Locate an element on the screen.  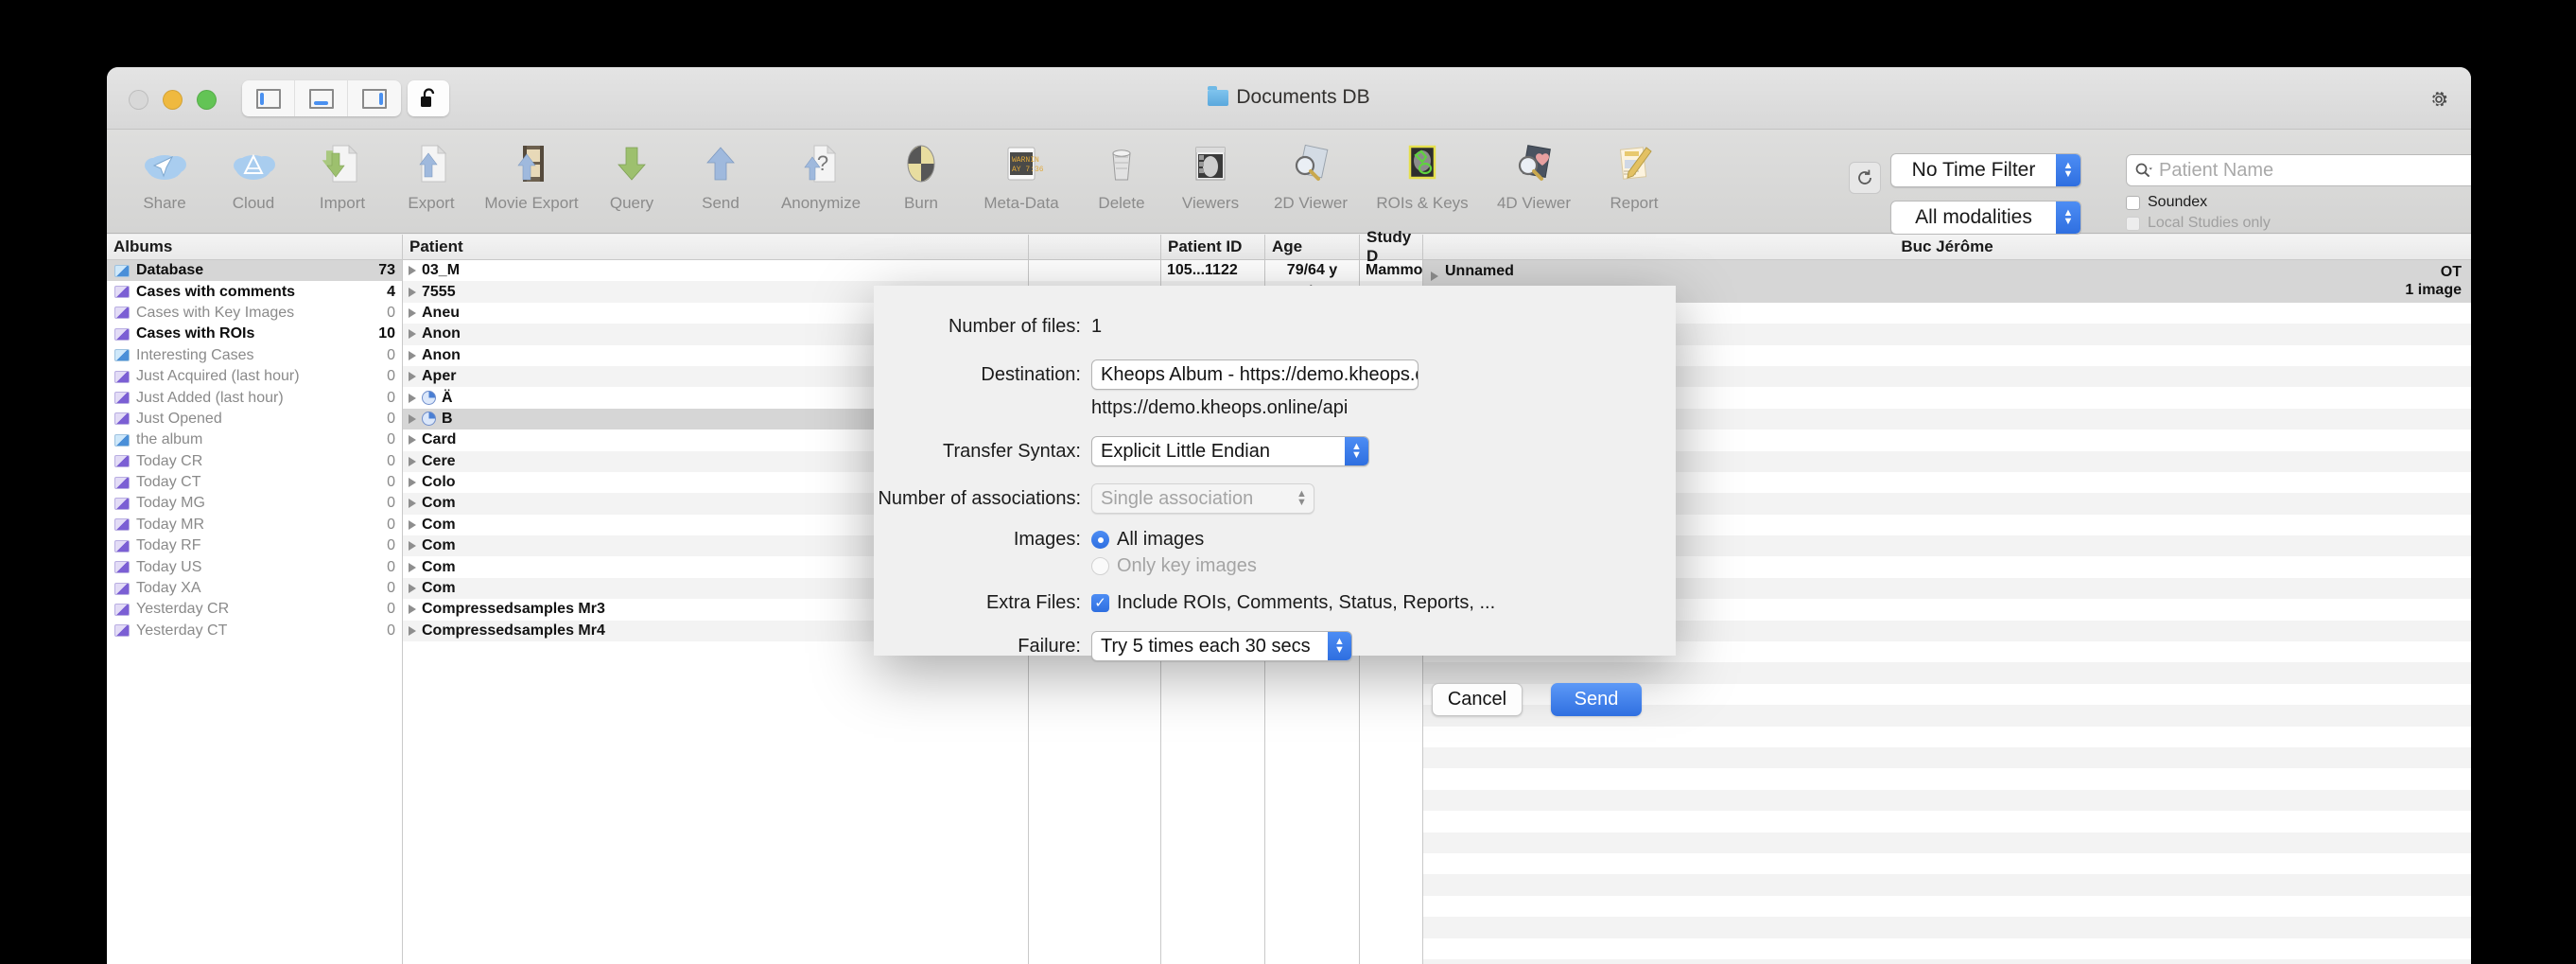
sidebar-item-today-mr: Today MR 0 is located at coordinates (255, 525).